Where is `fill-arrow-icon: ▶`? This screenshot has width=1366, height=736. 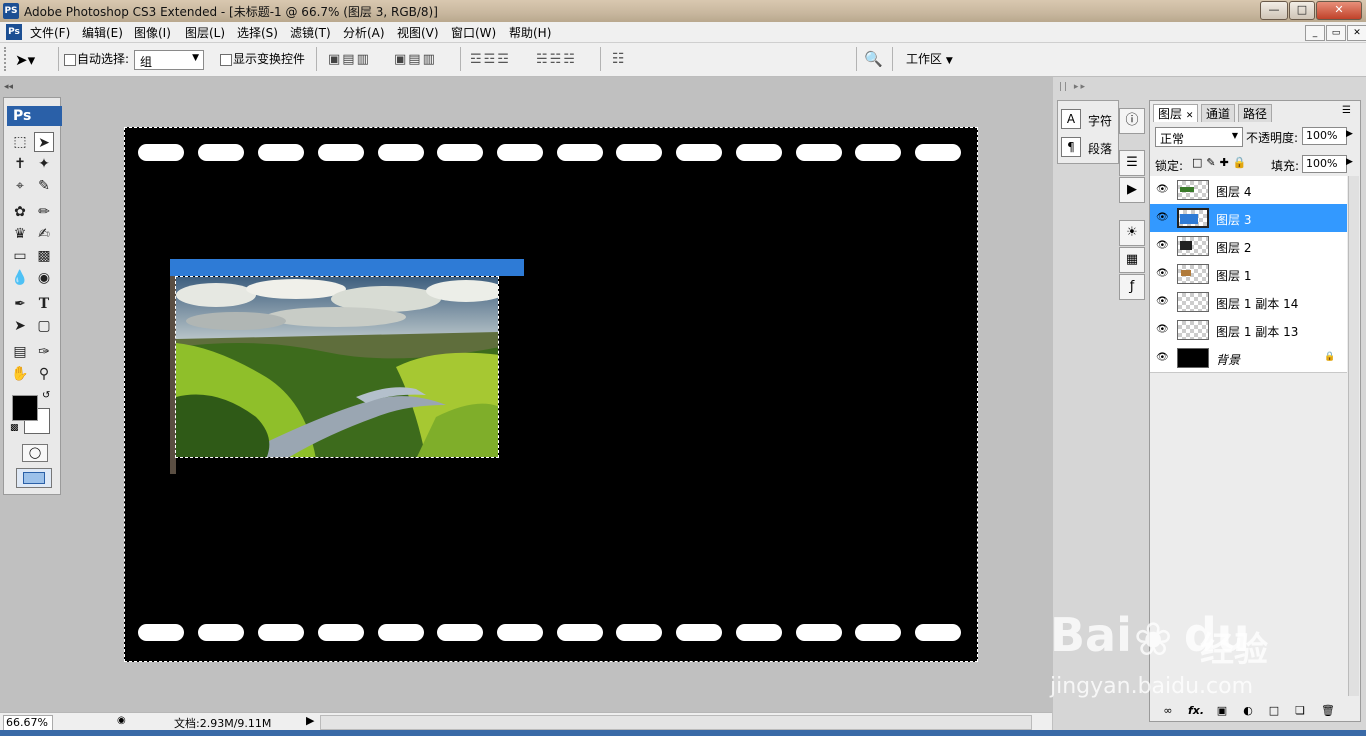 fill-arrow-icon: ▶ is located at coordinates (1349, 162).